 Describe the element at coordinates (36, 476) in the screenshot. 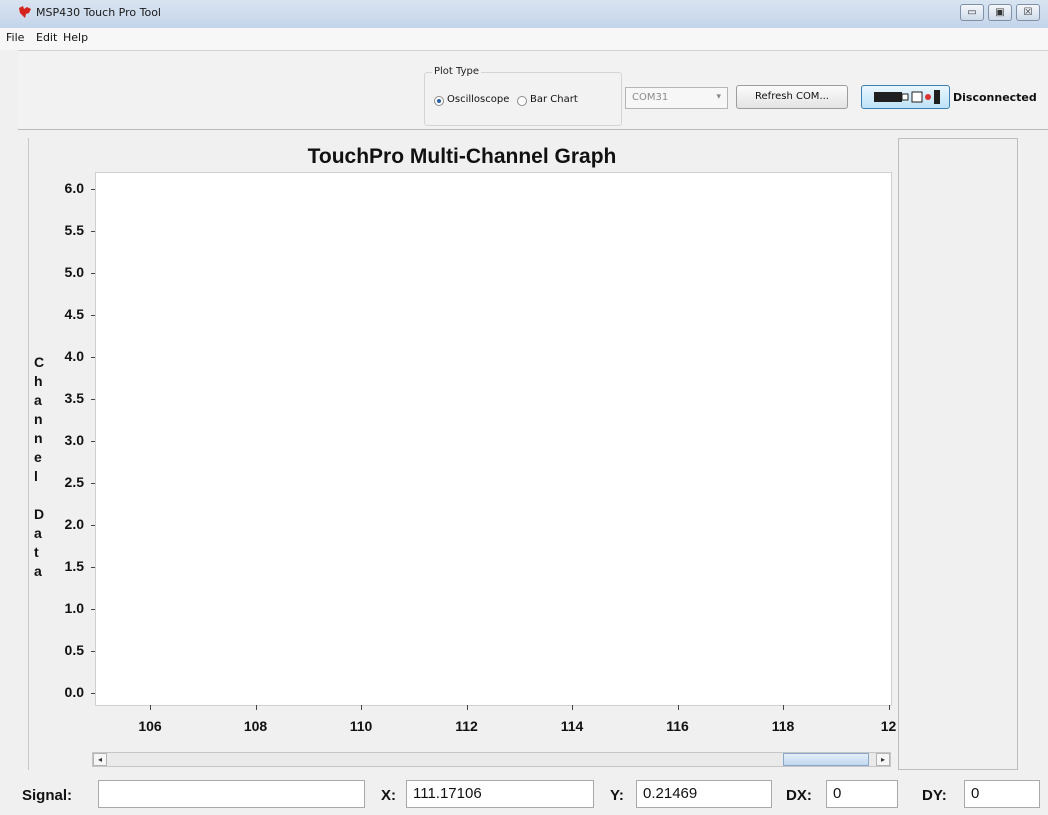

I see `y-axis-label-char: l` at that location.